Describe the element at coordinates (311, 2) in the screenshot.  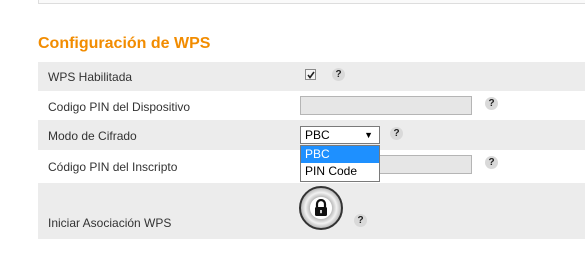
I see `top-panel` at that location.